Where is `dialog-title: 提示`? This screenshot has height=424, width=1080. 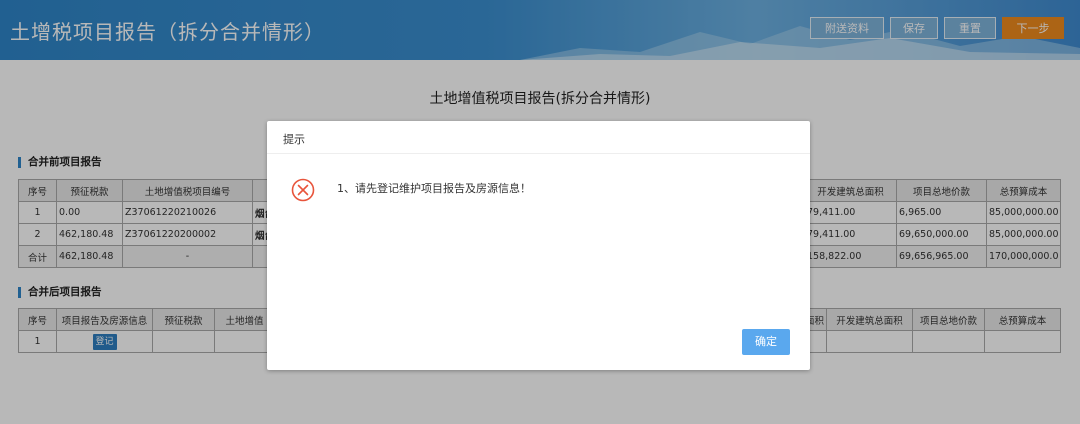
dialog-title: 提示 is located at coordinates (294, 139).